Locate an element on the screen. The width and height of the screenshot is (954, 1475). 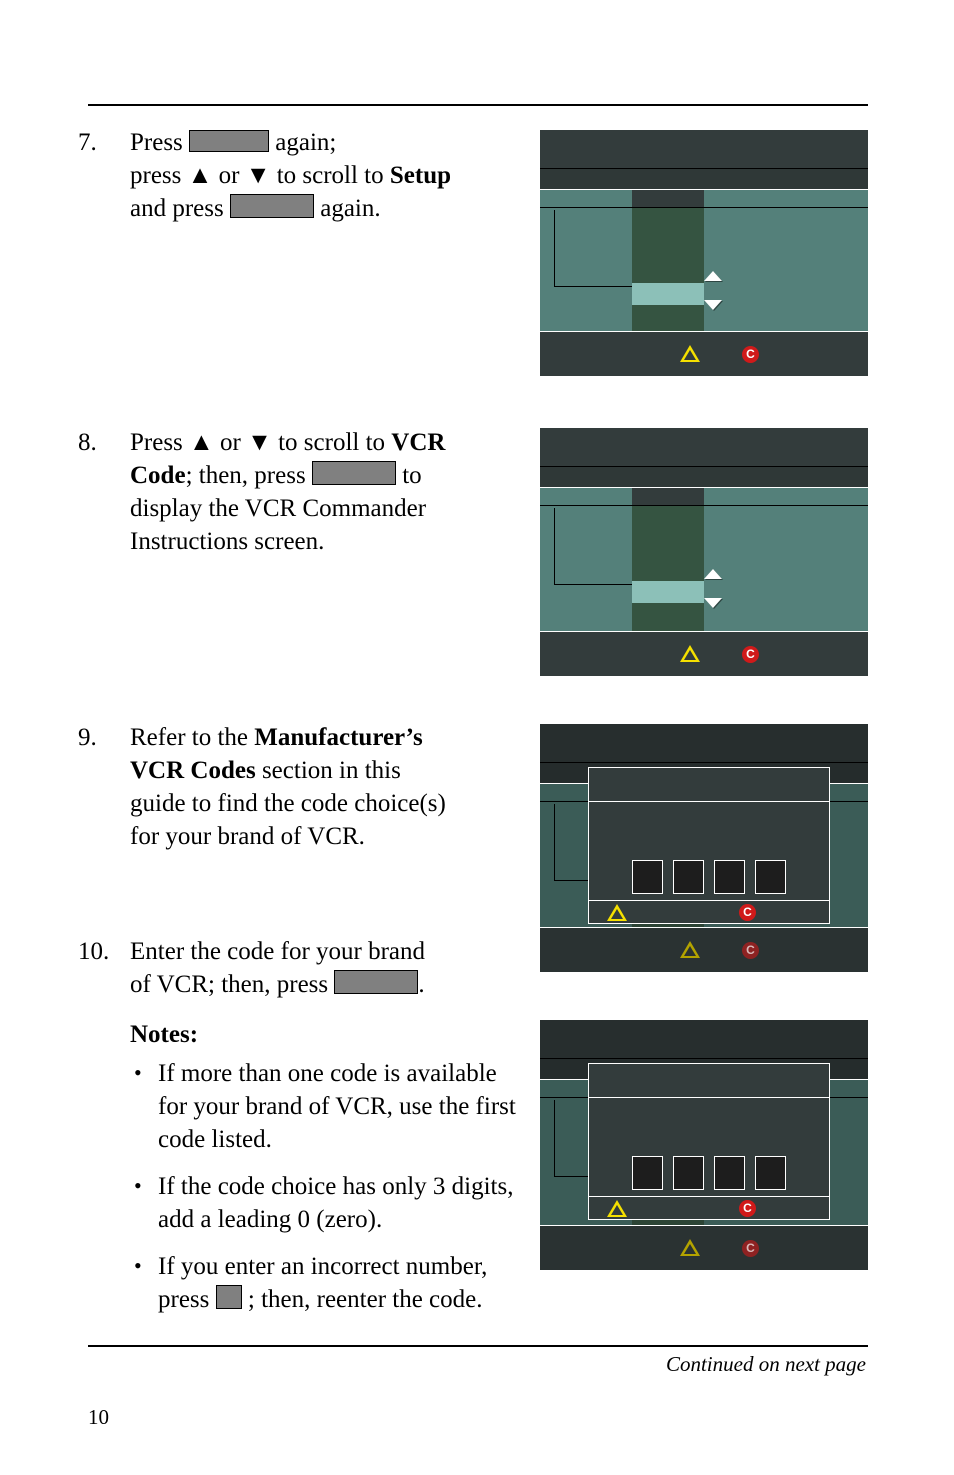
step-9-line3: guide to find the code choice(s) is located at coordinates (288, 803).